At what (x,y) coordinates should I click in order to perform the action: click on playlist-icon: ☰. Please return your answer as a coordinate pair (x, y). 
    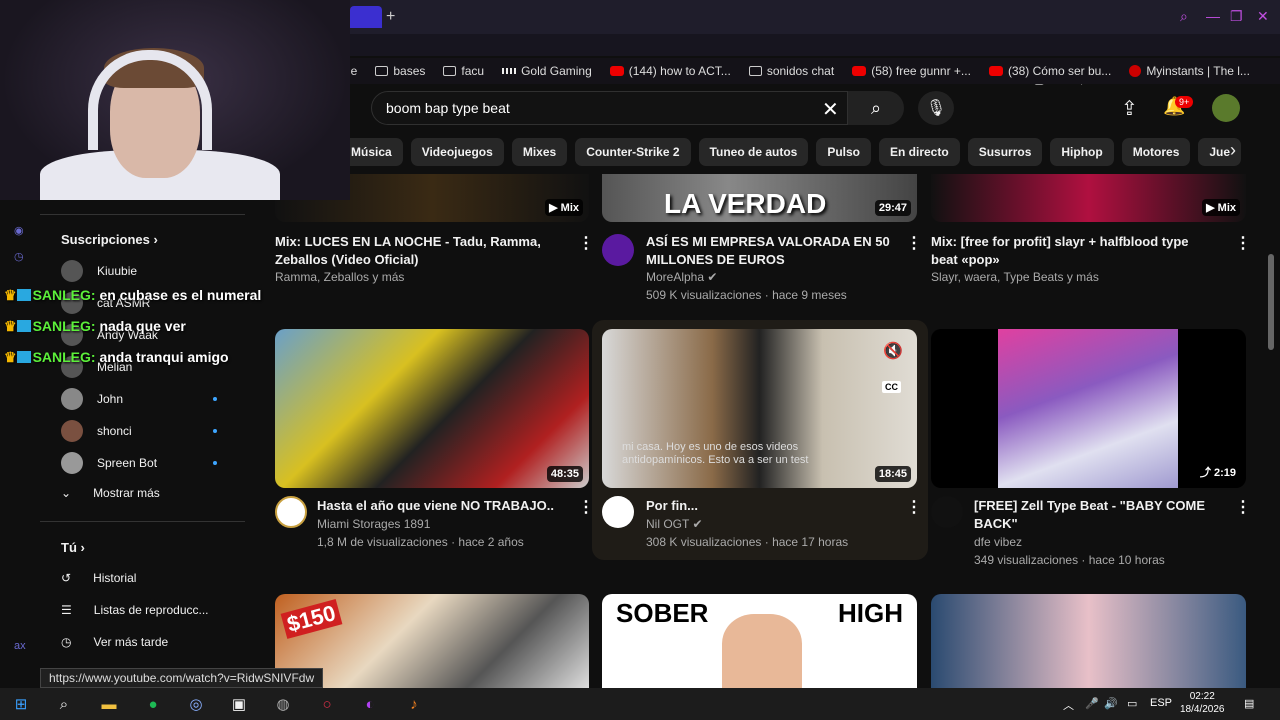
    Looking at the image, I should click on (66, 610).